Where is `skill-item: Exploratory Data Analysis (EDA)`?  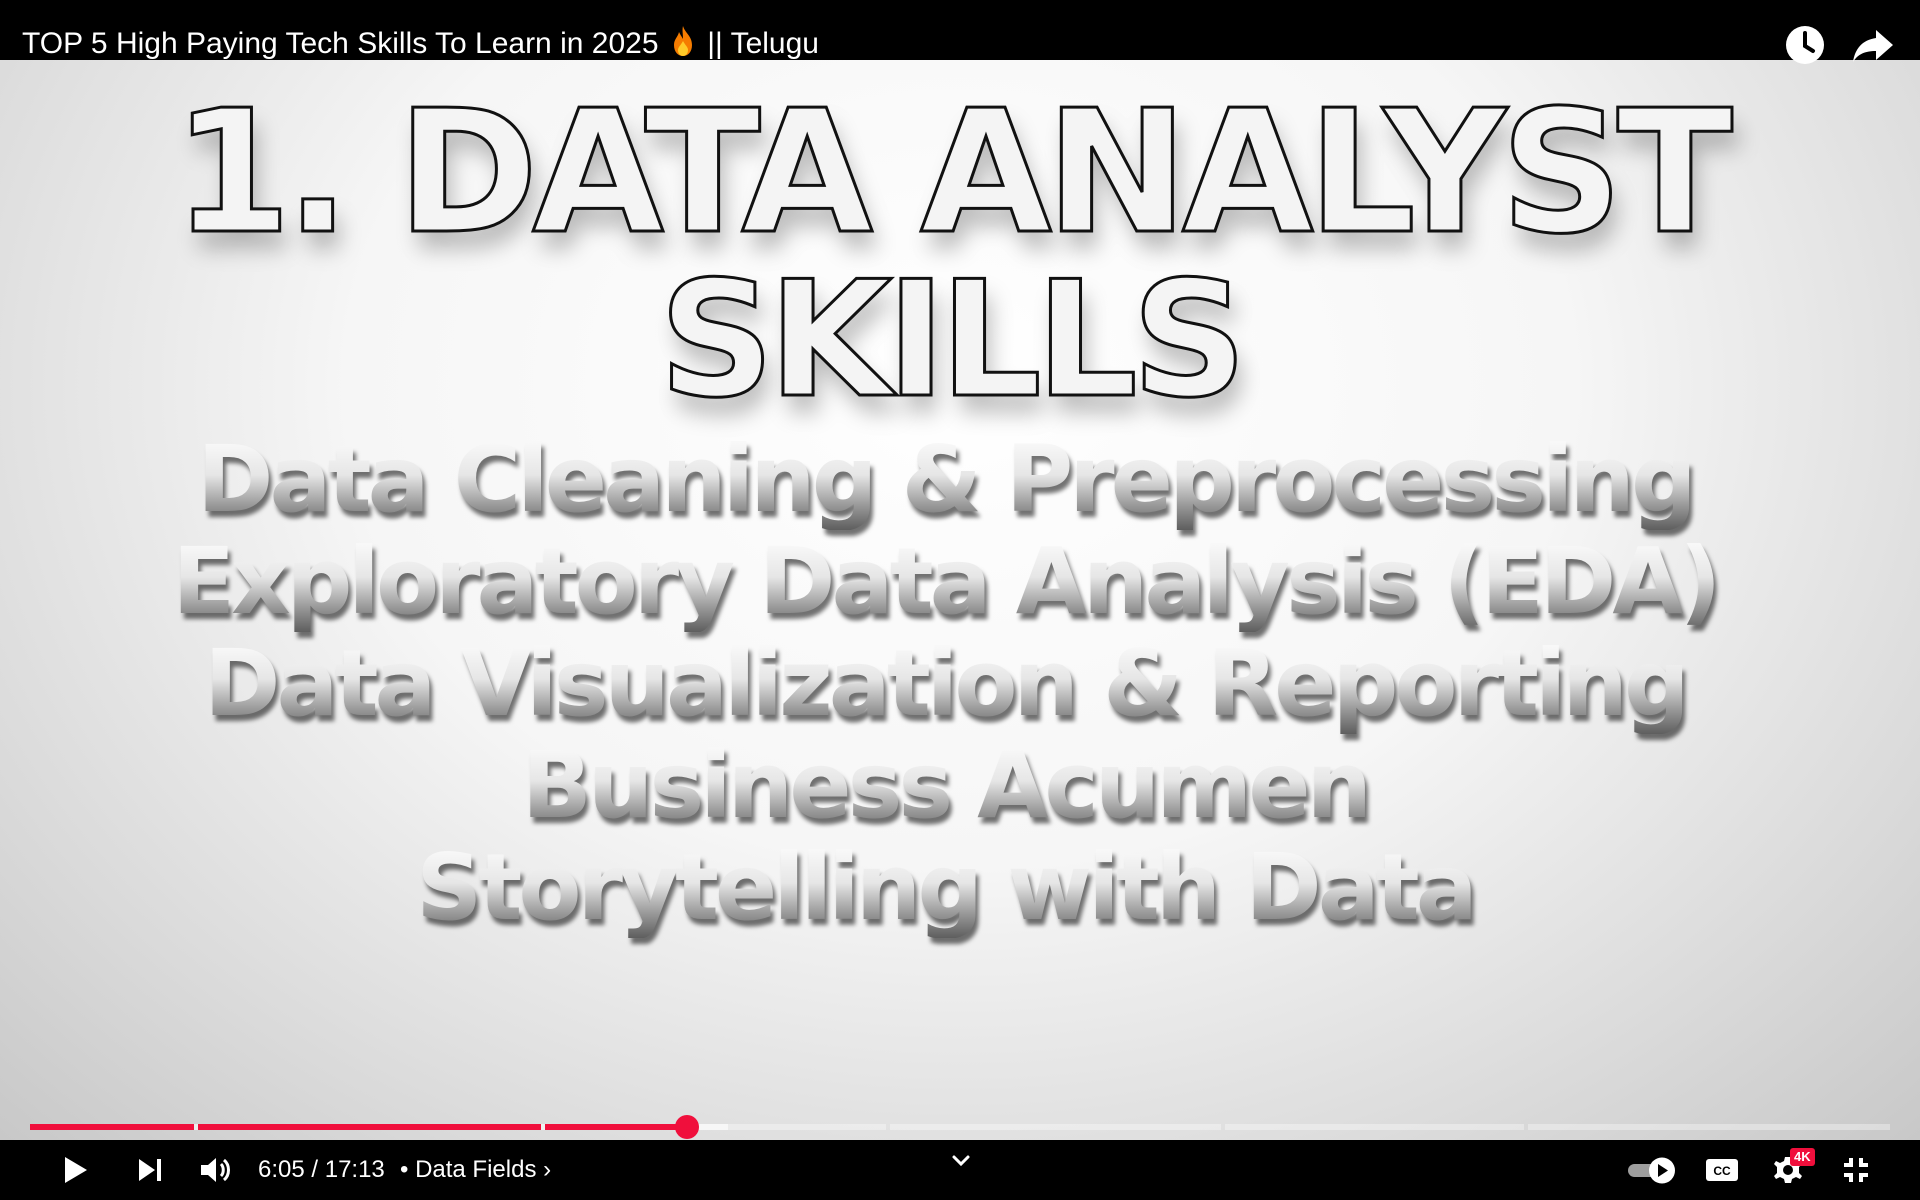
skill-item: Exploratory Data Analysis (EDA) is located at coordinates (952, 582).